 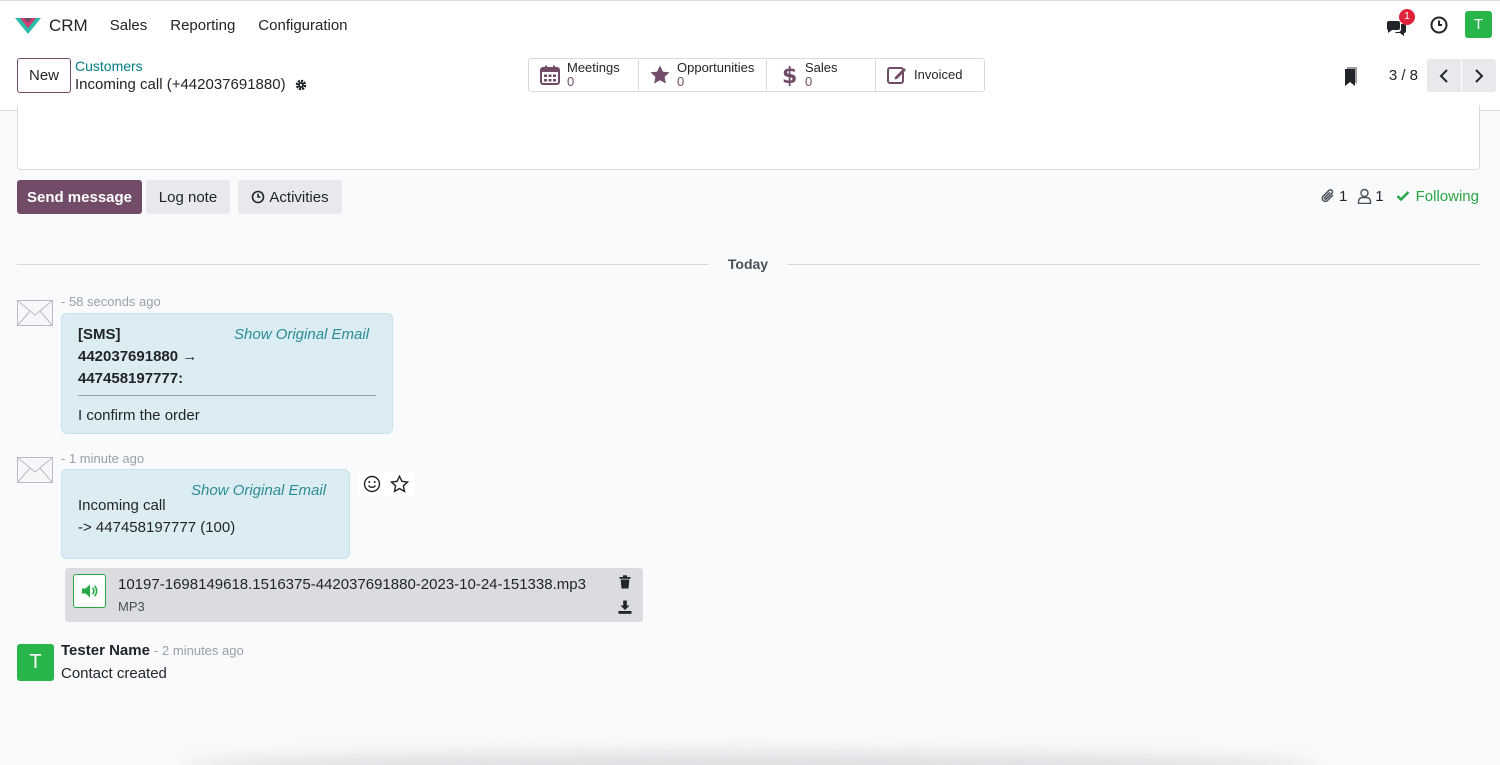 I want to click on sales-label: Sales, so click(x=821, y=67).